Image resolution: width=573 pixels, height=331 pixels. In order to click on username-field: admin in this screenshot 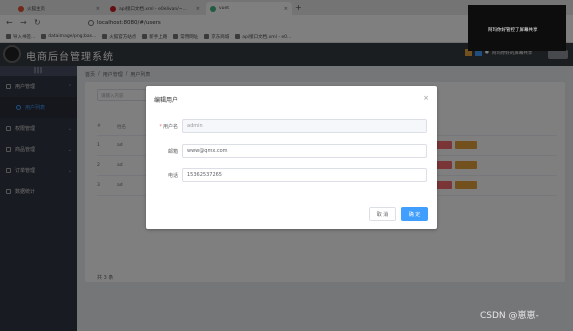, I will do `click(304, 126)`.